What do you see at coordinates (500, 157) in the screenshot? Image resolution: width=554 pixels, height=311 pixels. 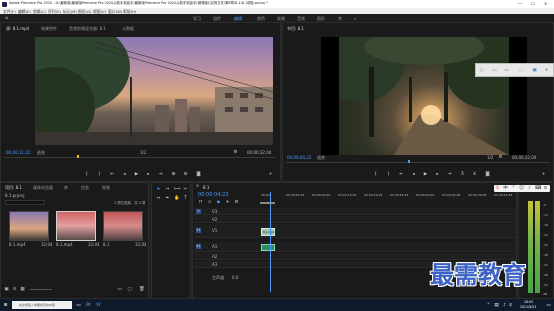 I see `program-settings-icon: ⚙` at bounding box center [500, 157].